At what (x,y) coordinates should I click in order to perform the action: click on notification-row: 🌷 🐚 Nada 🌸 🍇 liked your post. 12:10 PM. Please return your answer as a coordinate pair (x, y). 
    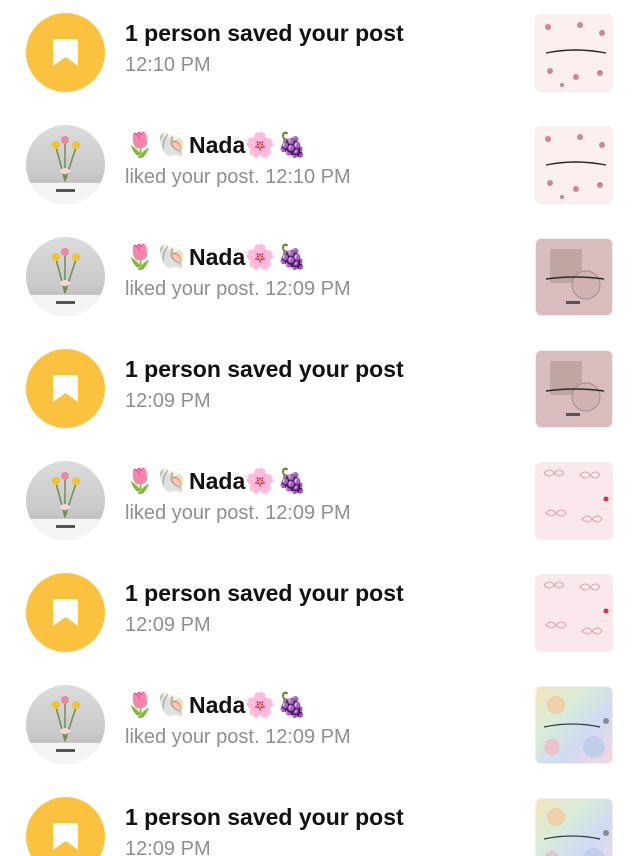
    Looking at the image, I should click on (320, 168).